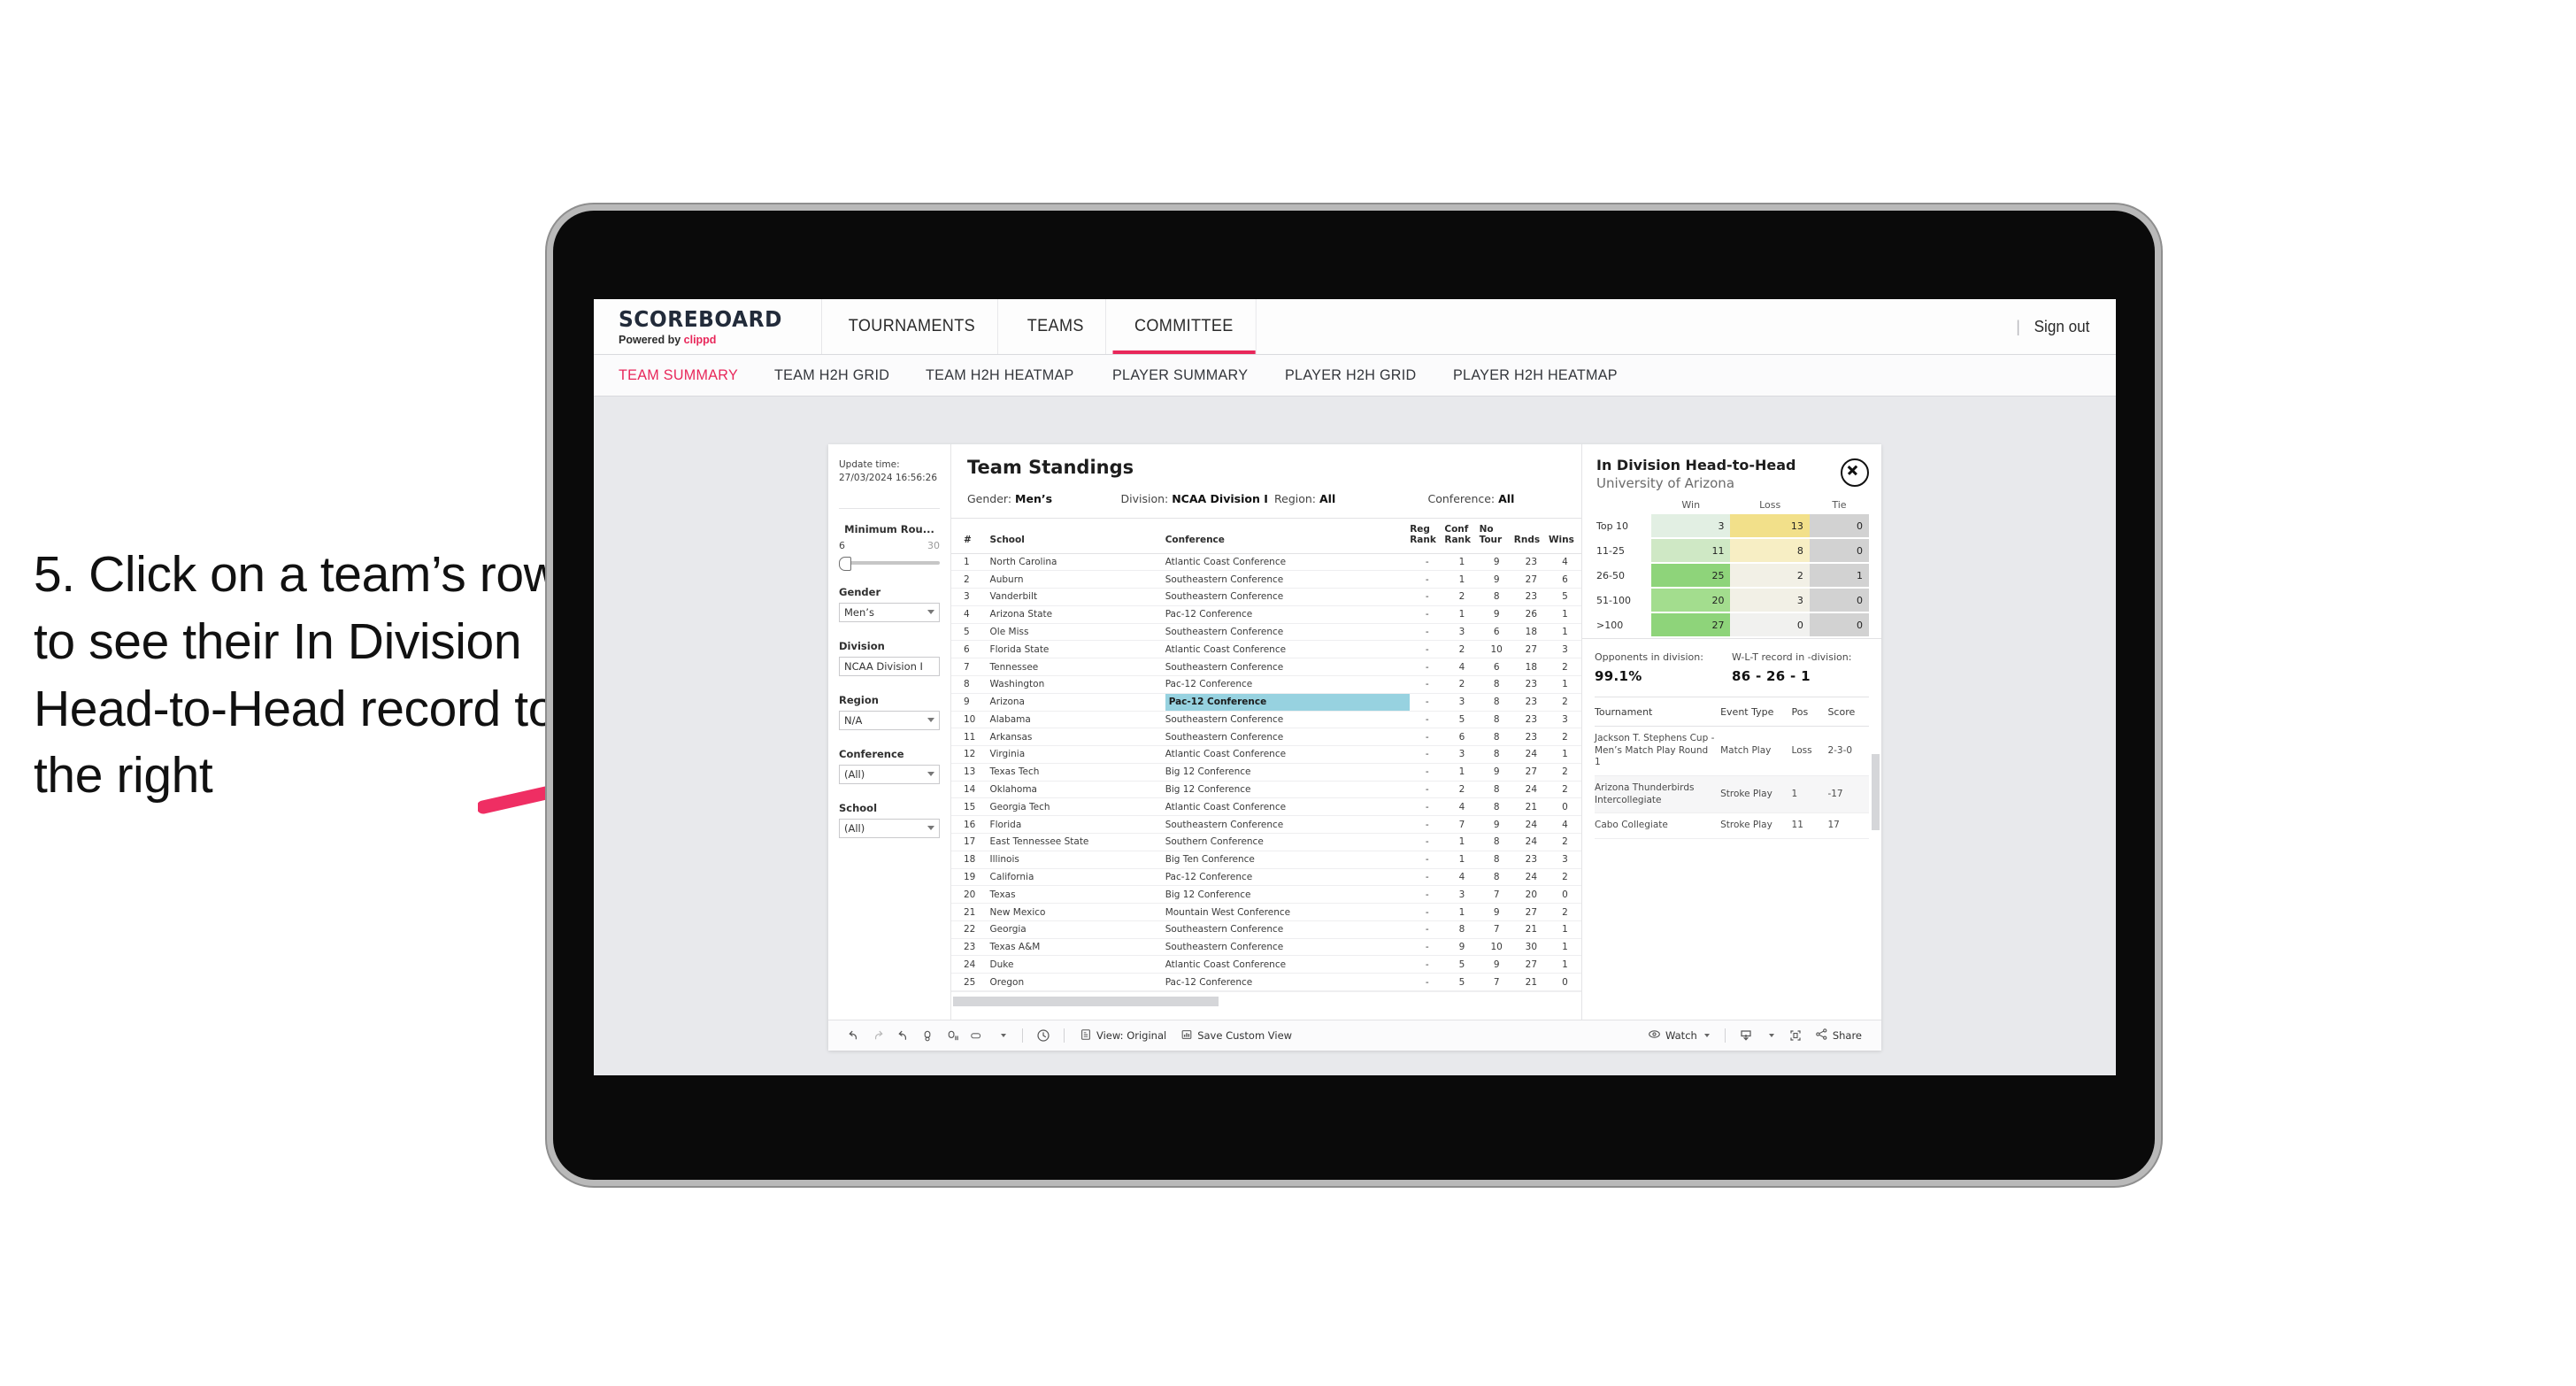  What do you see at coordinates (1266, 964) in the screenshot?
I see `table-row: 24 Duke Atlantic Coast Conference -5 9 27 1` at bounding box center [1266, 964].